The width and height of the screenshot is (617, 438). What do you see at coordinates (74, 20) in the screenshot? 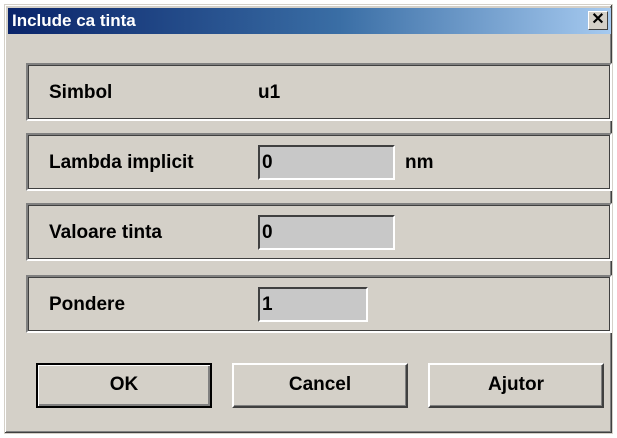
I see `window-title: Include ca tinta` at bounding box center [74, 20].